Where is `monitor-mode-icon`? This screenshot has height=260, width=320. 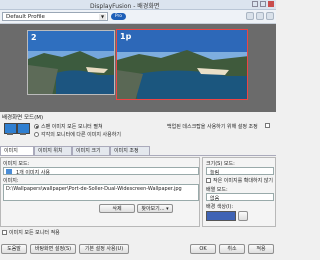
monitor-mode-icon is located at coordinates (17, 129).